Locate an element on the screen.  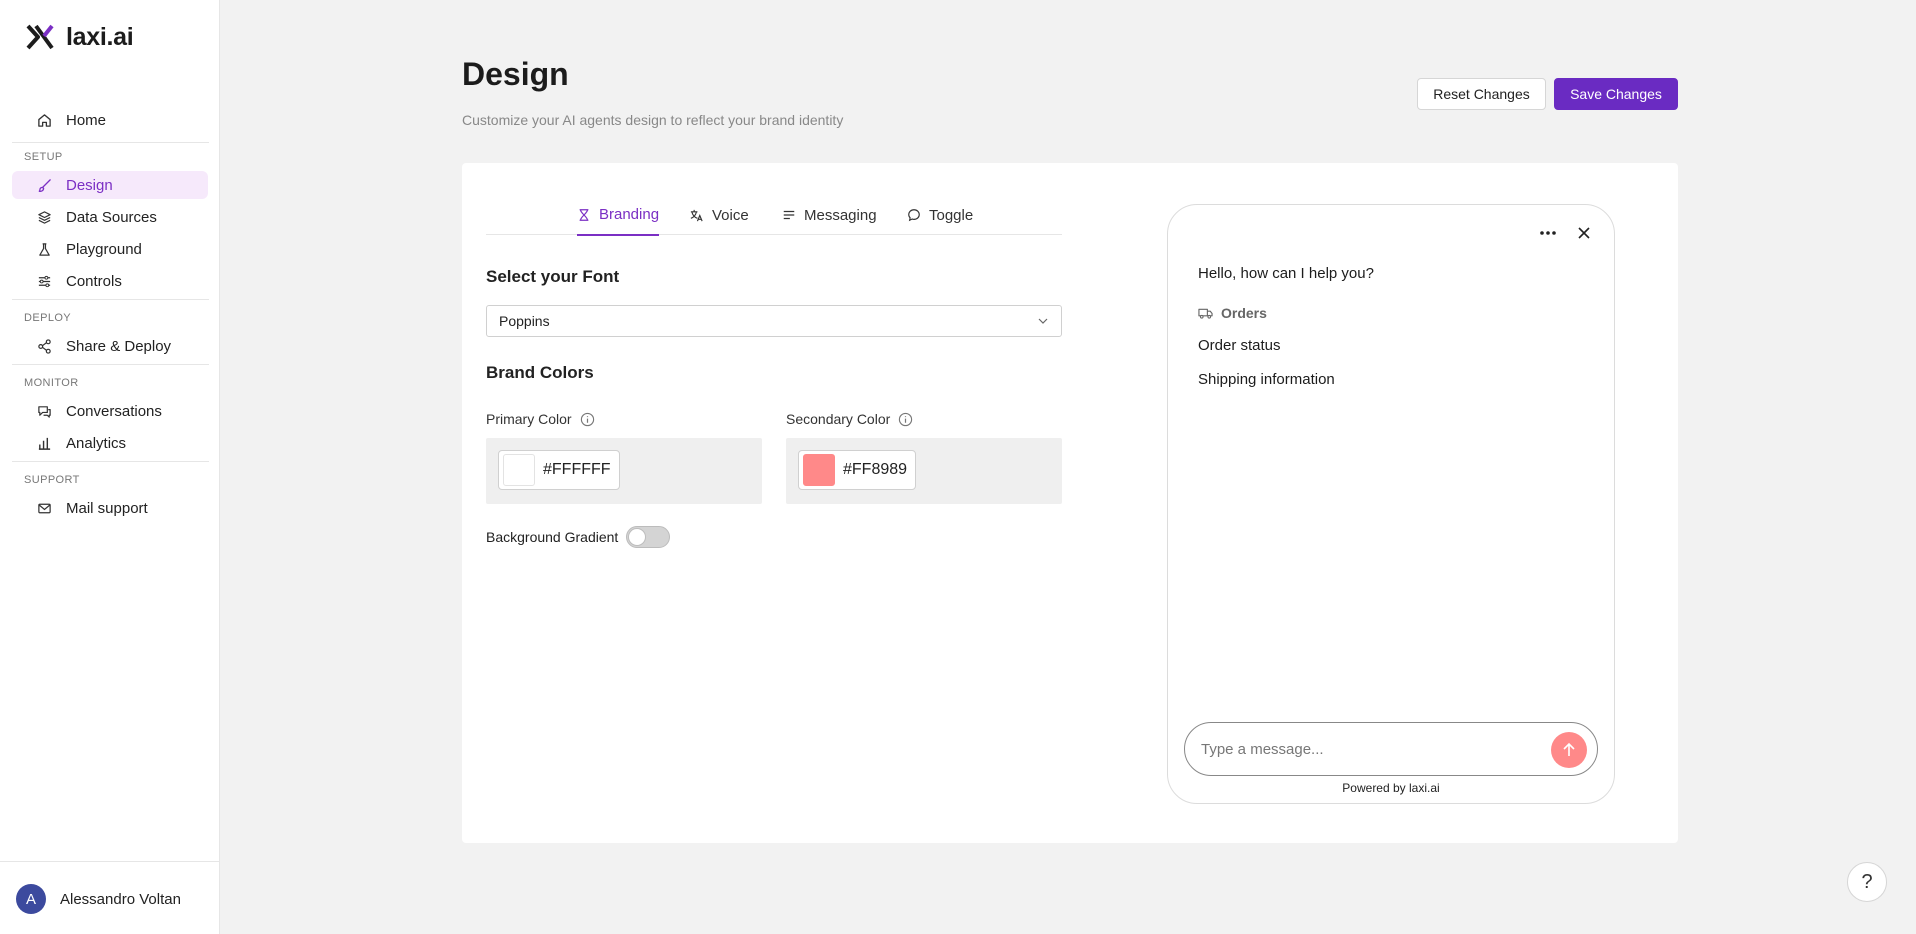
brand-logo: laxi.ai is located at coordinates (80, 37).